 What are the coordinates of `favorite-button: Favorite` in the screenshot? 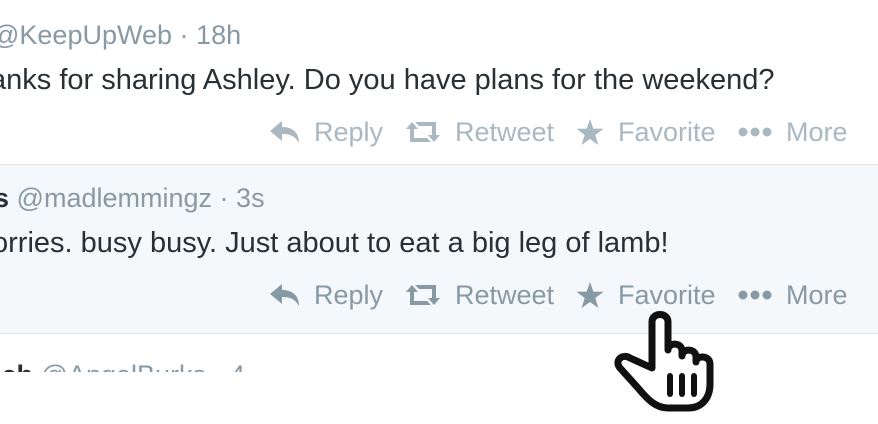 It's located at (646, 132).